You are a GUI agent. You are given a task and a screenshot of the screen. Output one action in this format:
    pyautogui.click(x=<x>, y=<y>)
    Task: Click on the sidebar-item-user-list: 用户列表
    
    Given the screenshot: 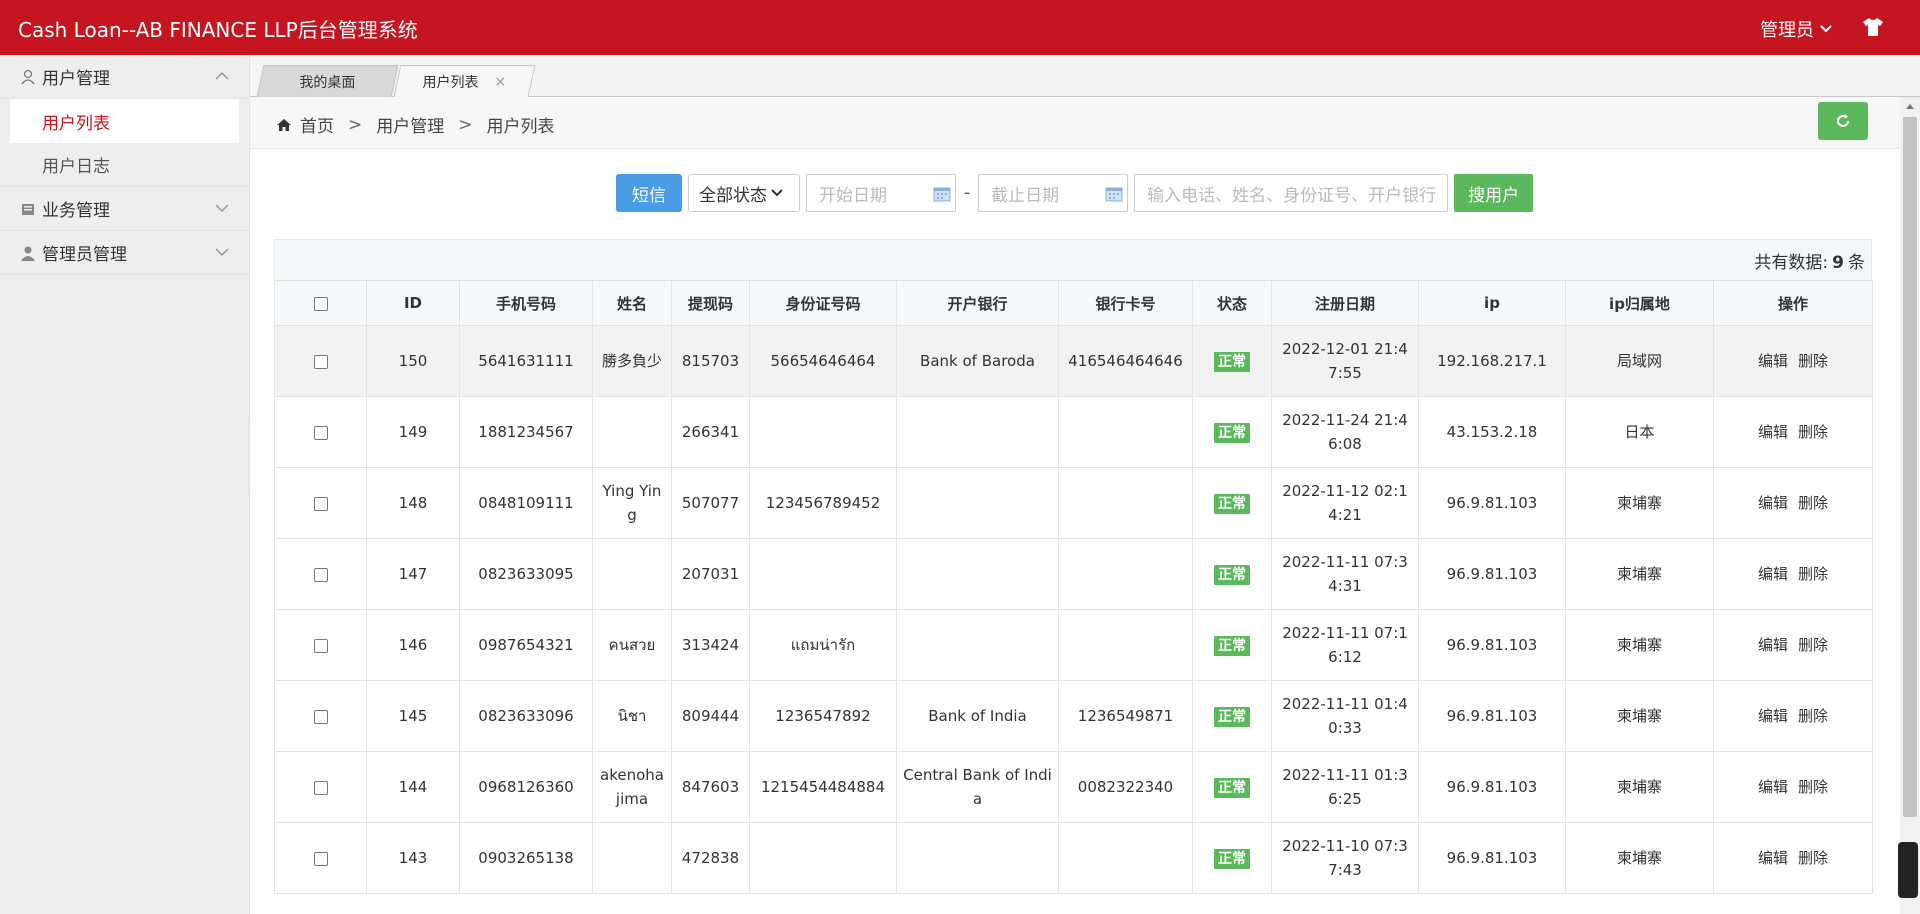 What is the action you would take?
    pyautogui.click(x=124, y=121)
    